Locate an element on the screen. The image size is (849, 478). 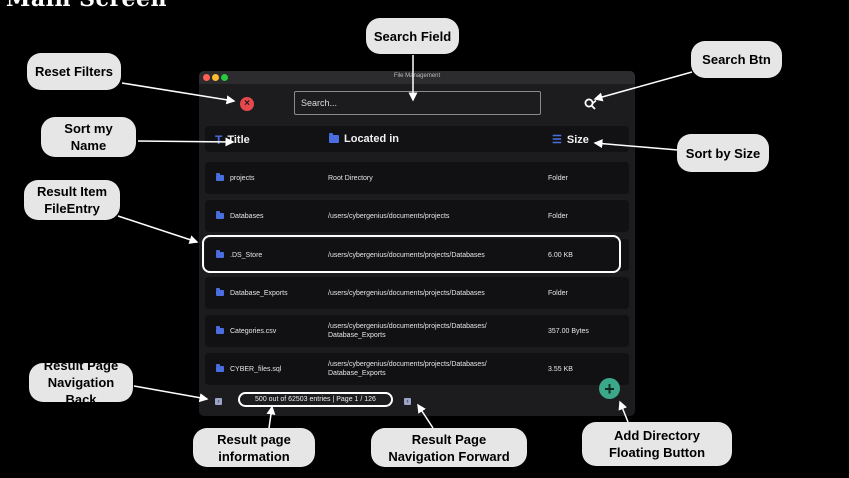
search-button is located at coordinates (591, 104).